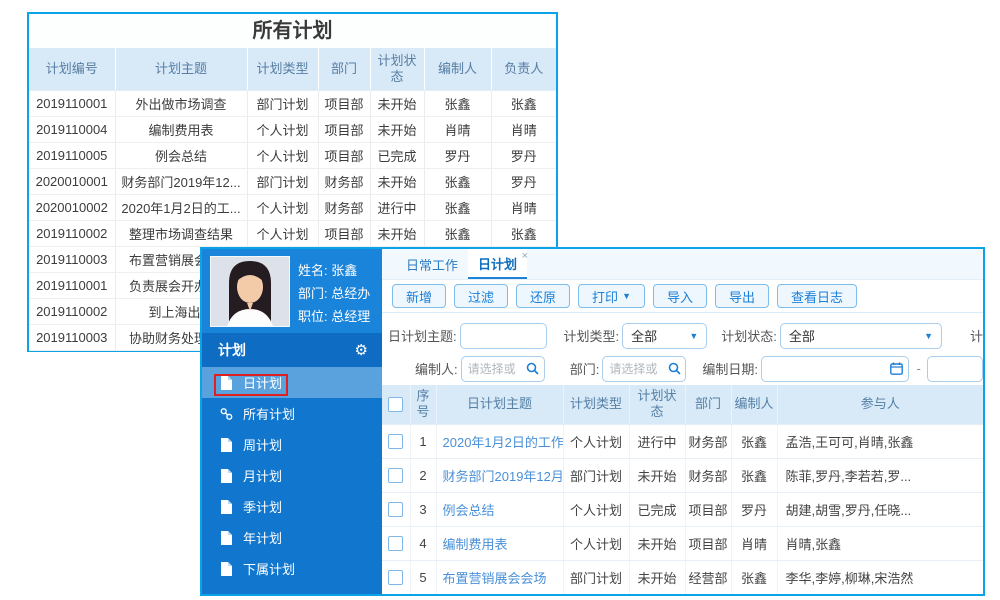  I want to click on table-row: 4 编制费用表 个人计划 未开始 项目部 肖晴 肖晴,张鑫, so click(682, 543).